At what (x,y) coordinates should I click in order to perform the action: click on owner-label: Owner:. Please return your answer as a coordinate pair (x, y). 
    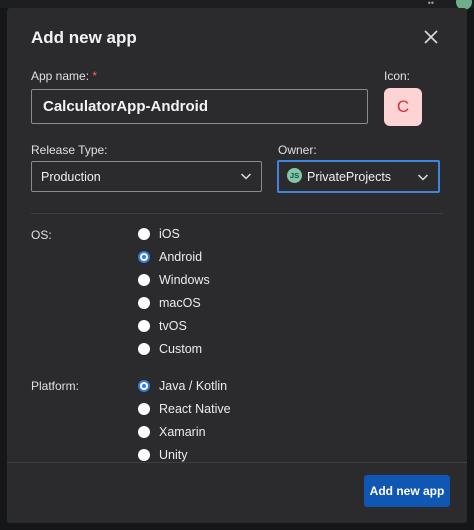
    Looking at the image, I should click on (297, 150).